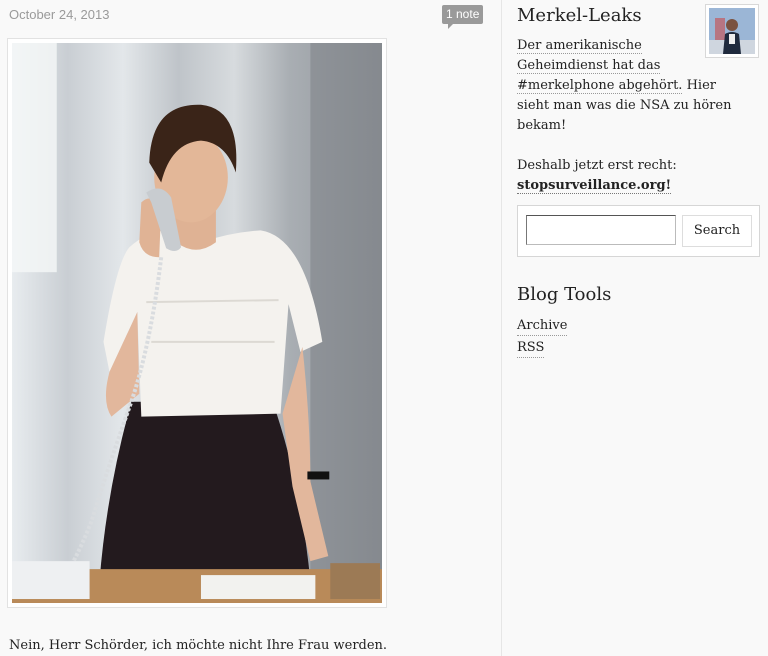 This screenshot has height=656, width=768. I want to click on post-date: October 24, 2013, so click(59, 14).